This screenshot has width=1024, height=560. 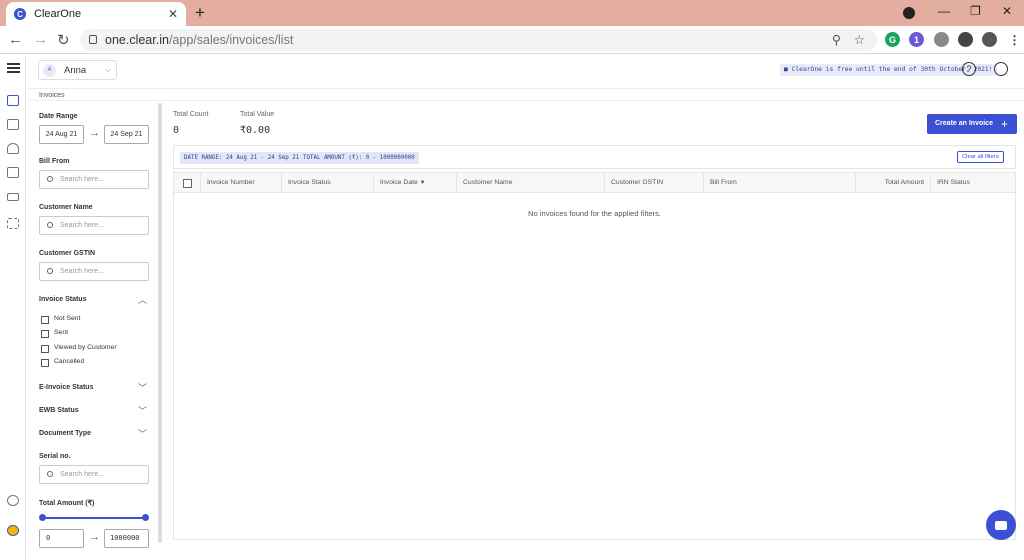 I want to click on date-from-input: 24 Aug 21, so click(x=61, y=134).